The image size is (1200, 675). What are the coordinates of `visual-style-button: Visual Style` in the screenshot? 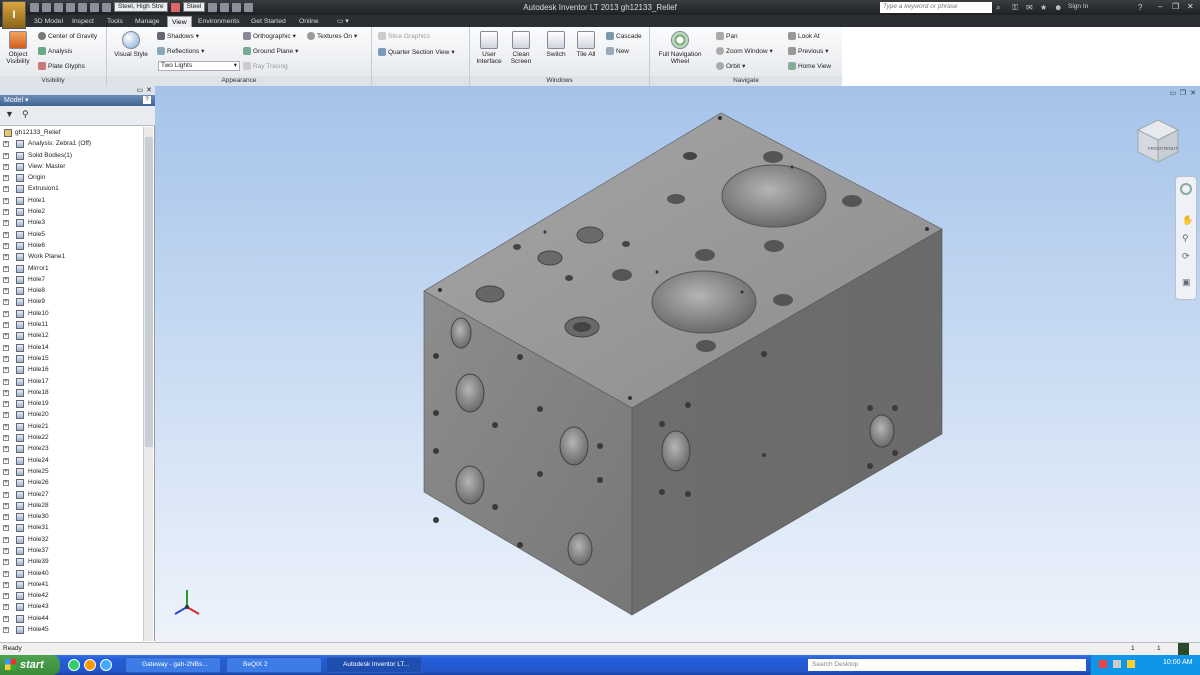 It's located at (131, 44).